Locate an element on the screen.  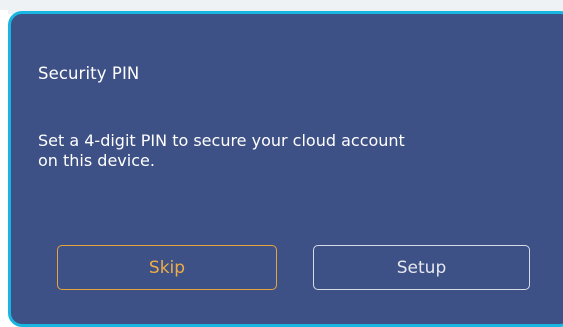
skip-button: Skip is located at coordinates (167, 267).